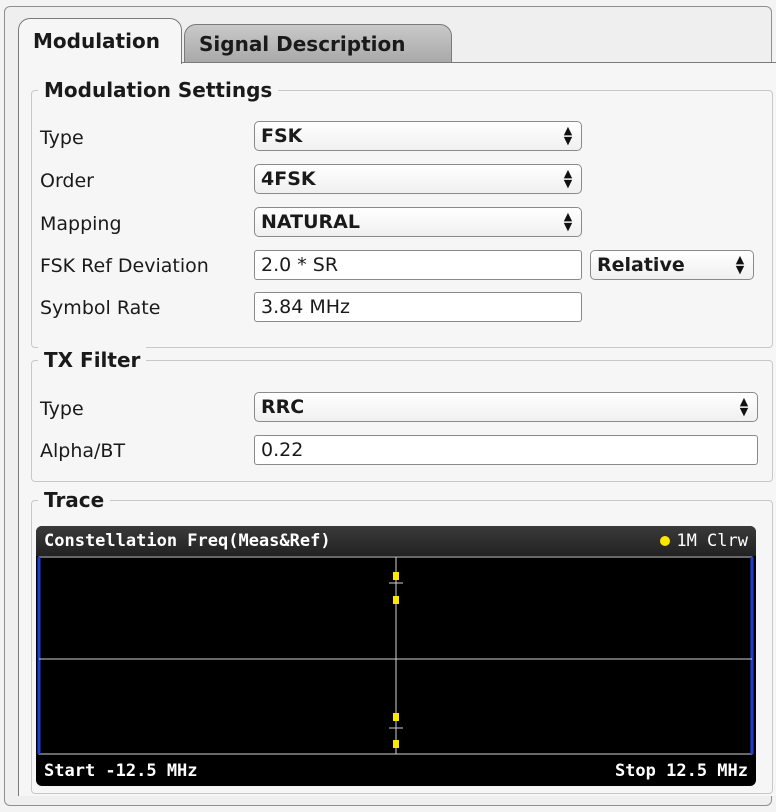 This screenshot has width=776, height=812. Describe the element at coordinates (418, 136) in the screenshot. I see `modulation-type-select: FSK ▲ ▼` at that location.